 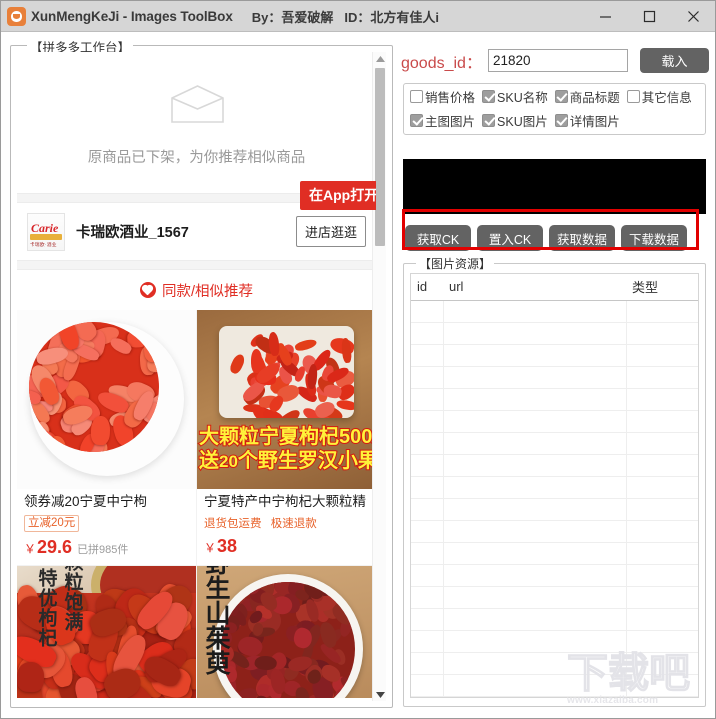 What do you see at coordinates (442, 120) in the screenshot?
I see `option-main-image: 主图图片` at bounding box center [442, 120].